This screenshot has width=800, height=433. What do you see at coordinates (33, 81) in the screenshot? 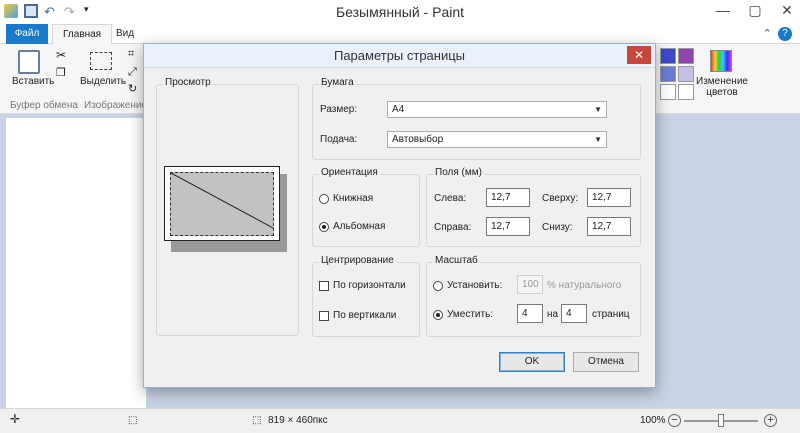
I see `paste-button: Вставить` at bounding box center [33, 81].